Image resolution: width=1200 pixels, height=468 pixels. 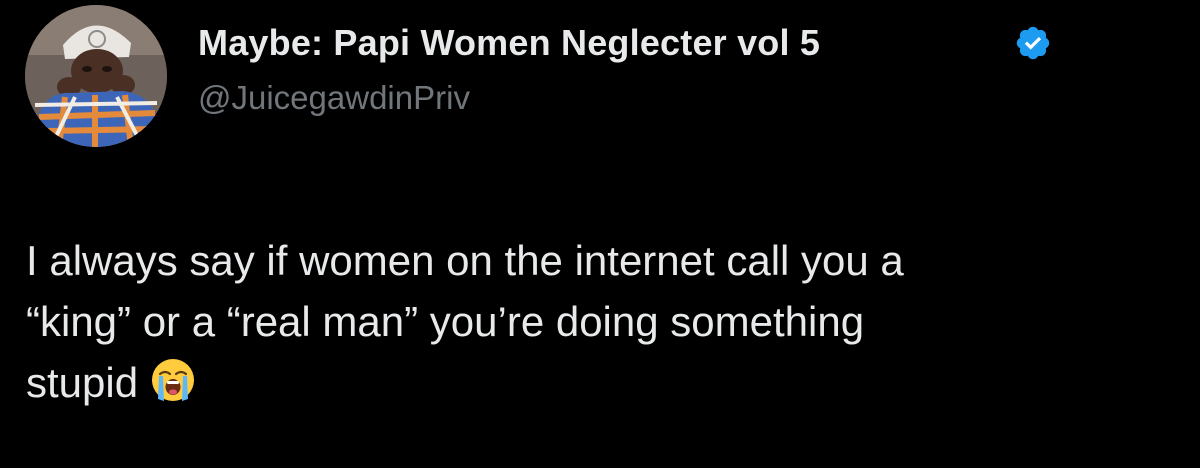 I want to click on avatar-photo-icon, so click(x=96, y=76).